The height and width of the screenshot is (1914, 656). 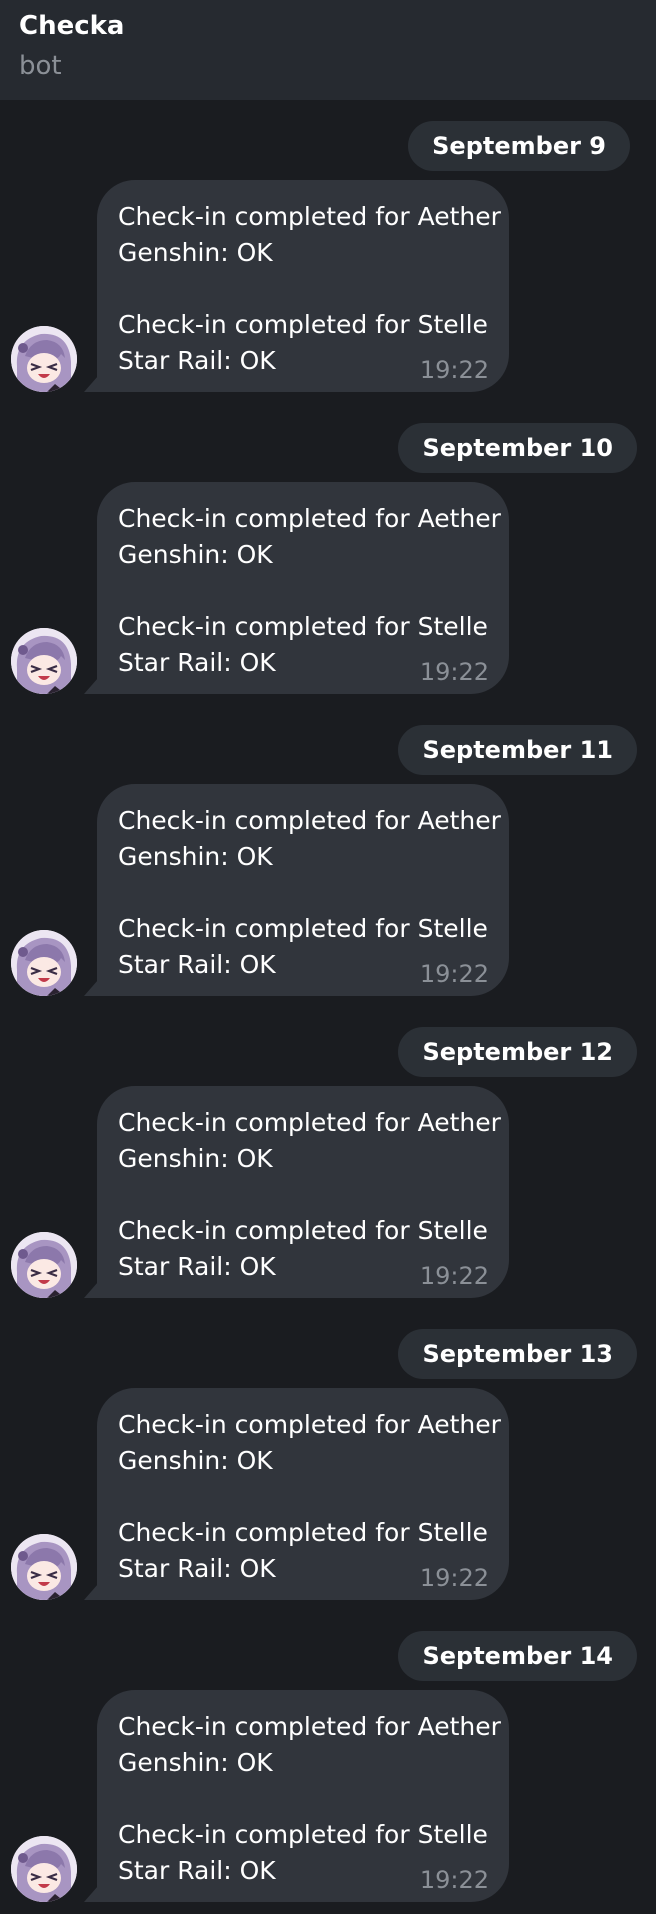 What do you see at coordinates (72, 26) in the screenshot?
I see `chat-title: Checka` at bounding box center [72, 26].